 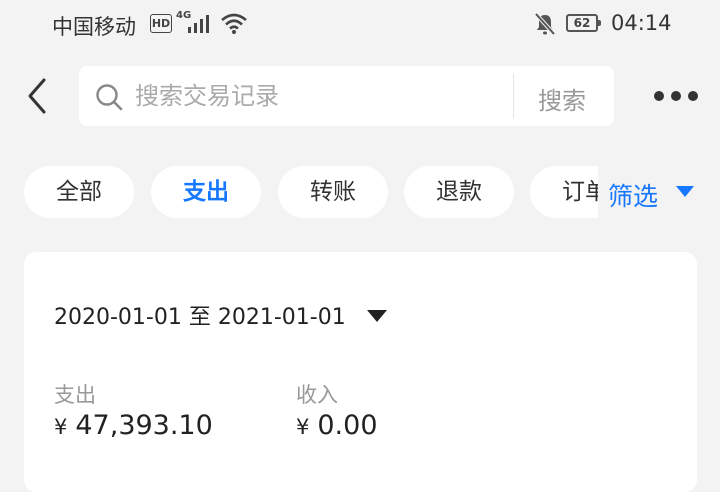 What do you see at coordinates (633, 196) in the screenshot?
I see `filter-label: 筛选` at bounding box center [633, 196].